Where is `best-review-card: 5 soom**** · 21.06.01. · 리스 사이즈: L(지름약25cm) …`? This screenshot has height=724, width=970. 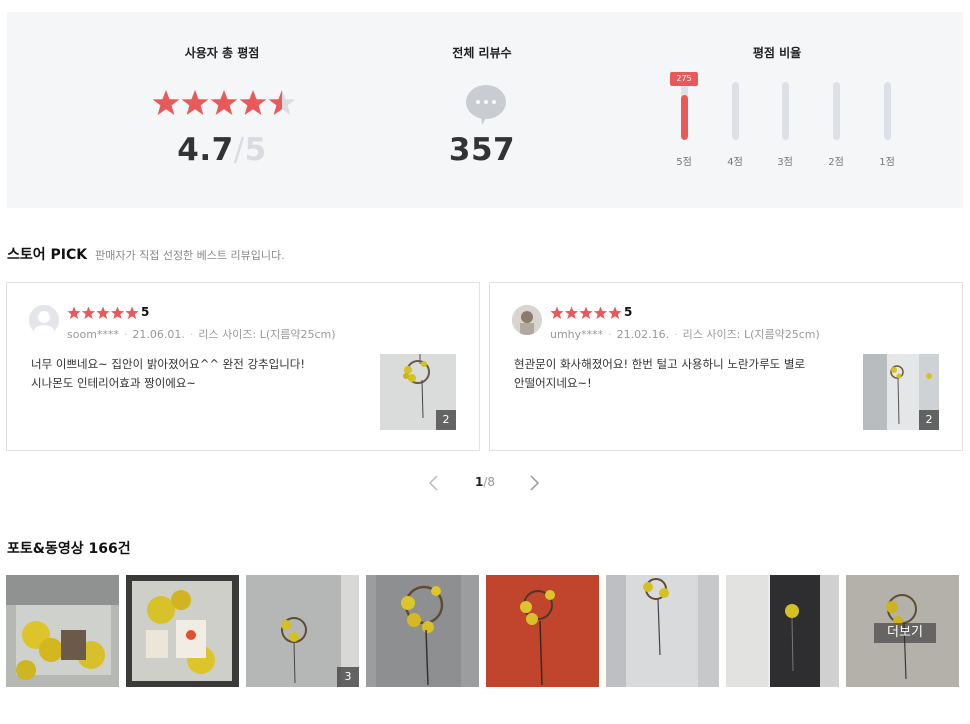 best-review-card: 5 soom**** · 21.06.01. · 리스 사이즈: L(지름약25cm) … is located at coordinates (243, 366).